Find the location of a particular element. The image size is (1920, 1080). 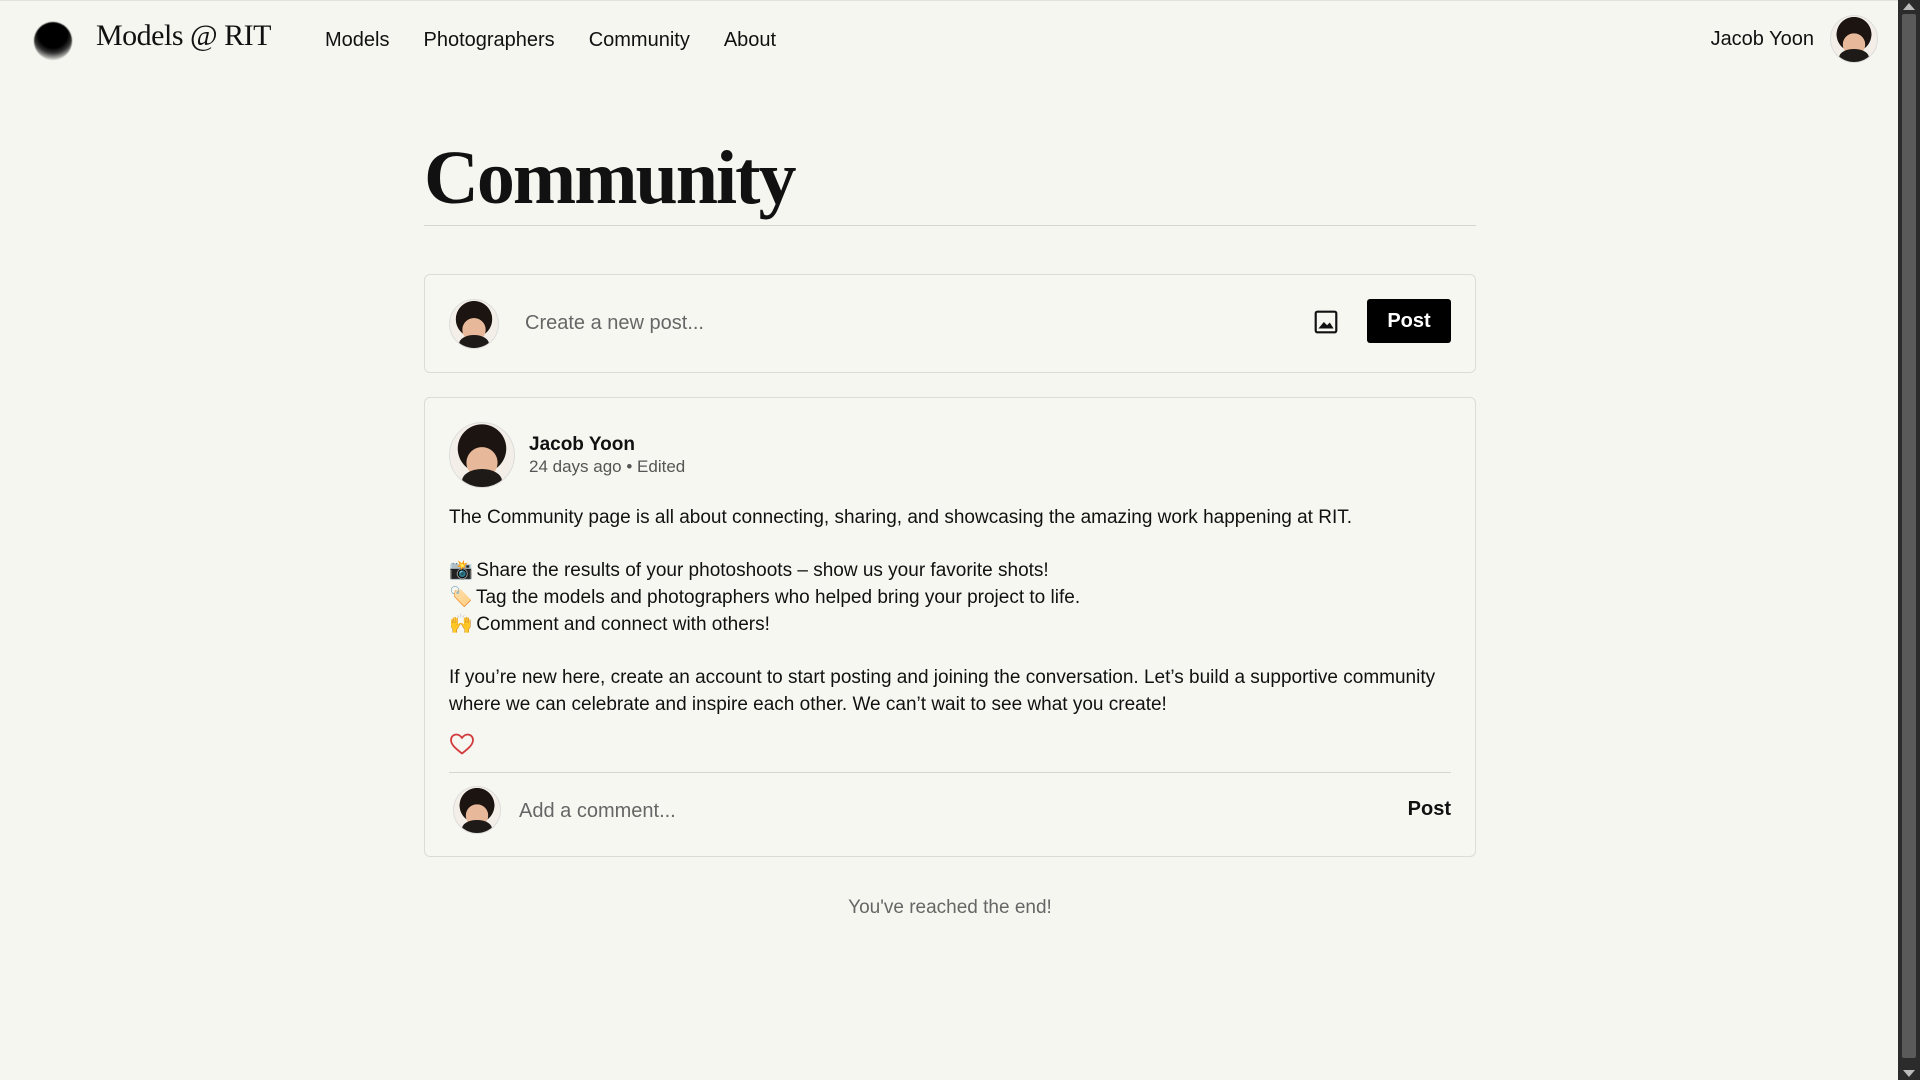

create-post-button: Post is located at coordinates (1409, 321).